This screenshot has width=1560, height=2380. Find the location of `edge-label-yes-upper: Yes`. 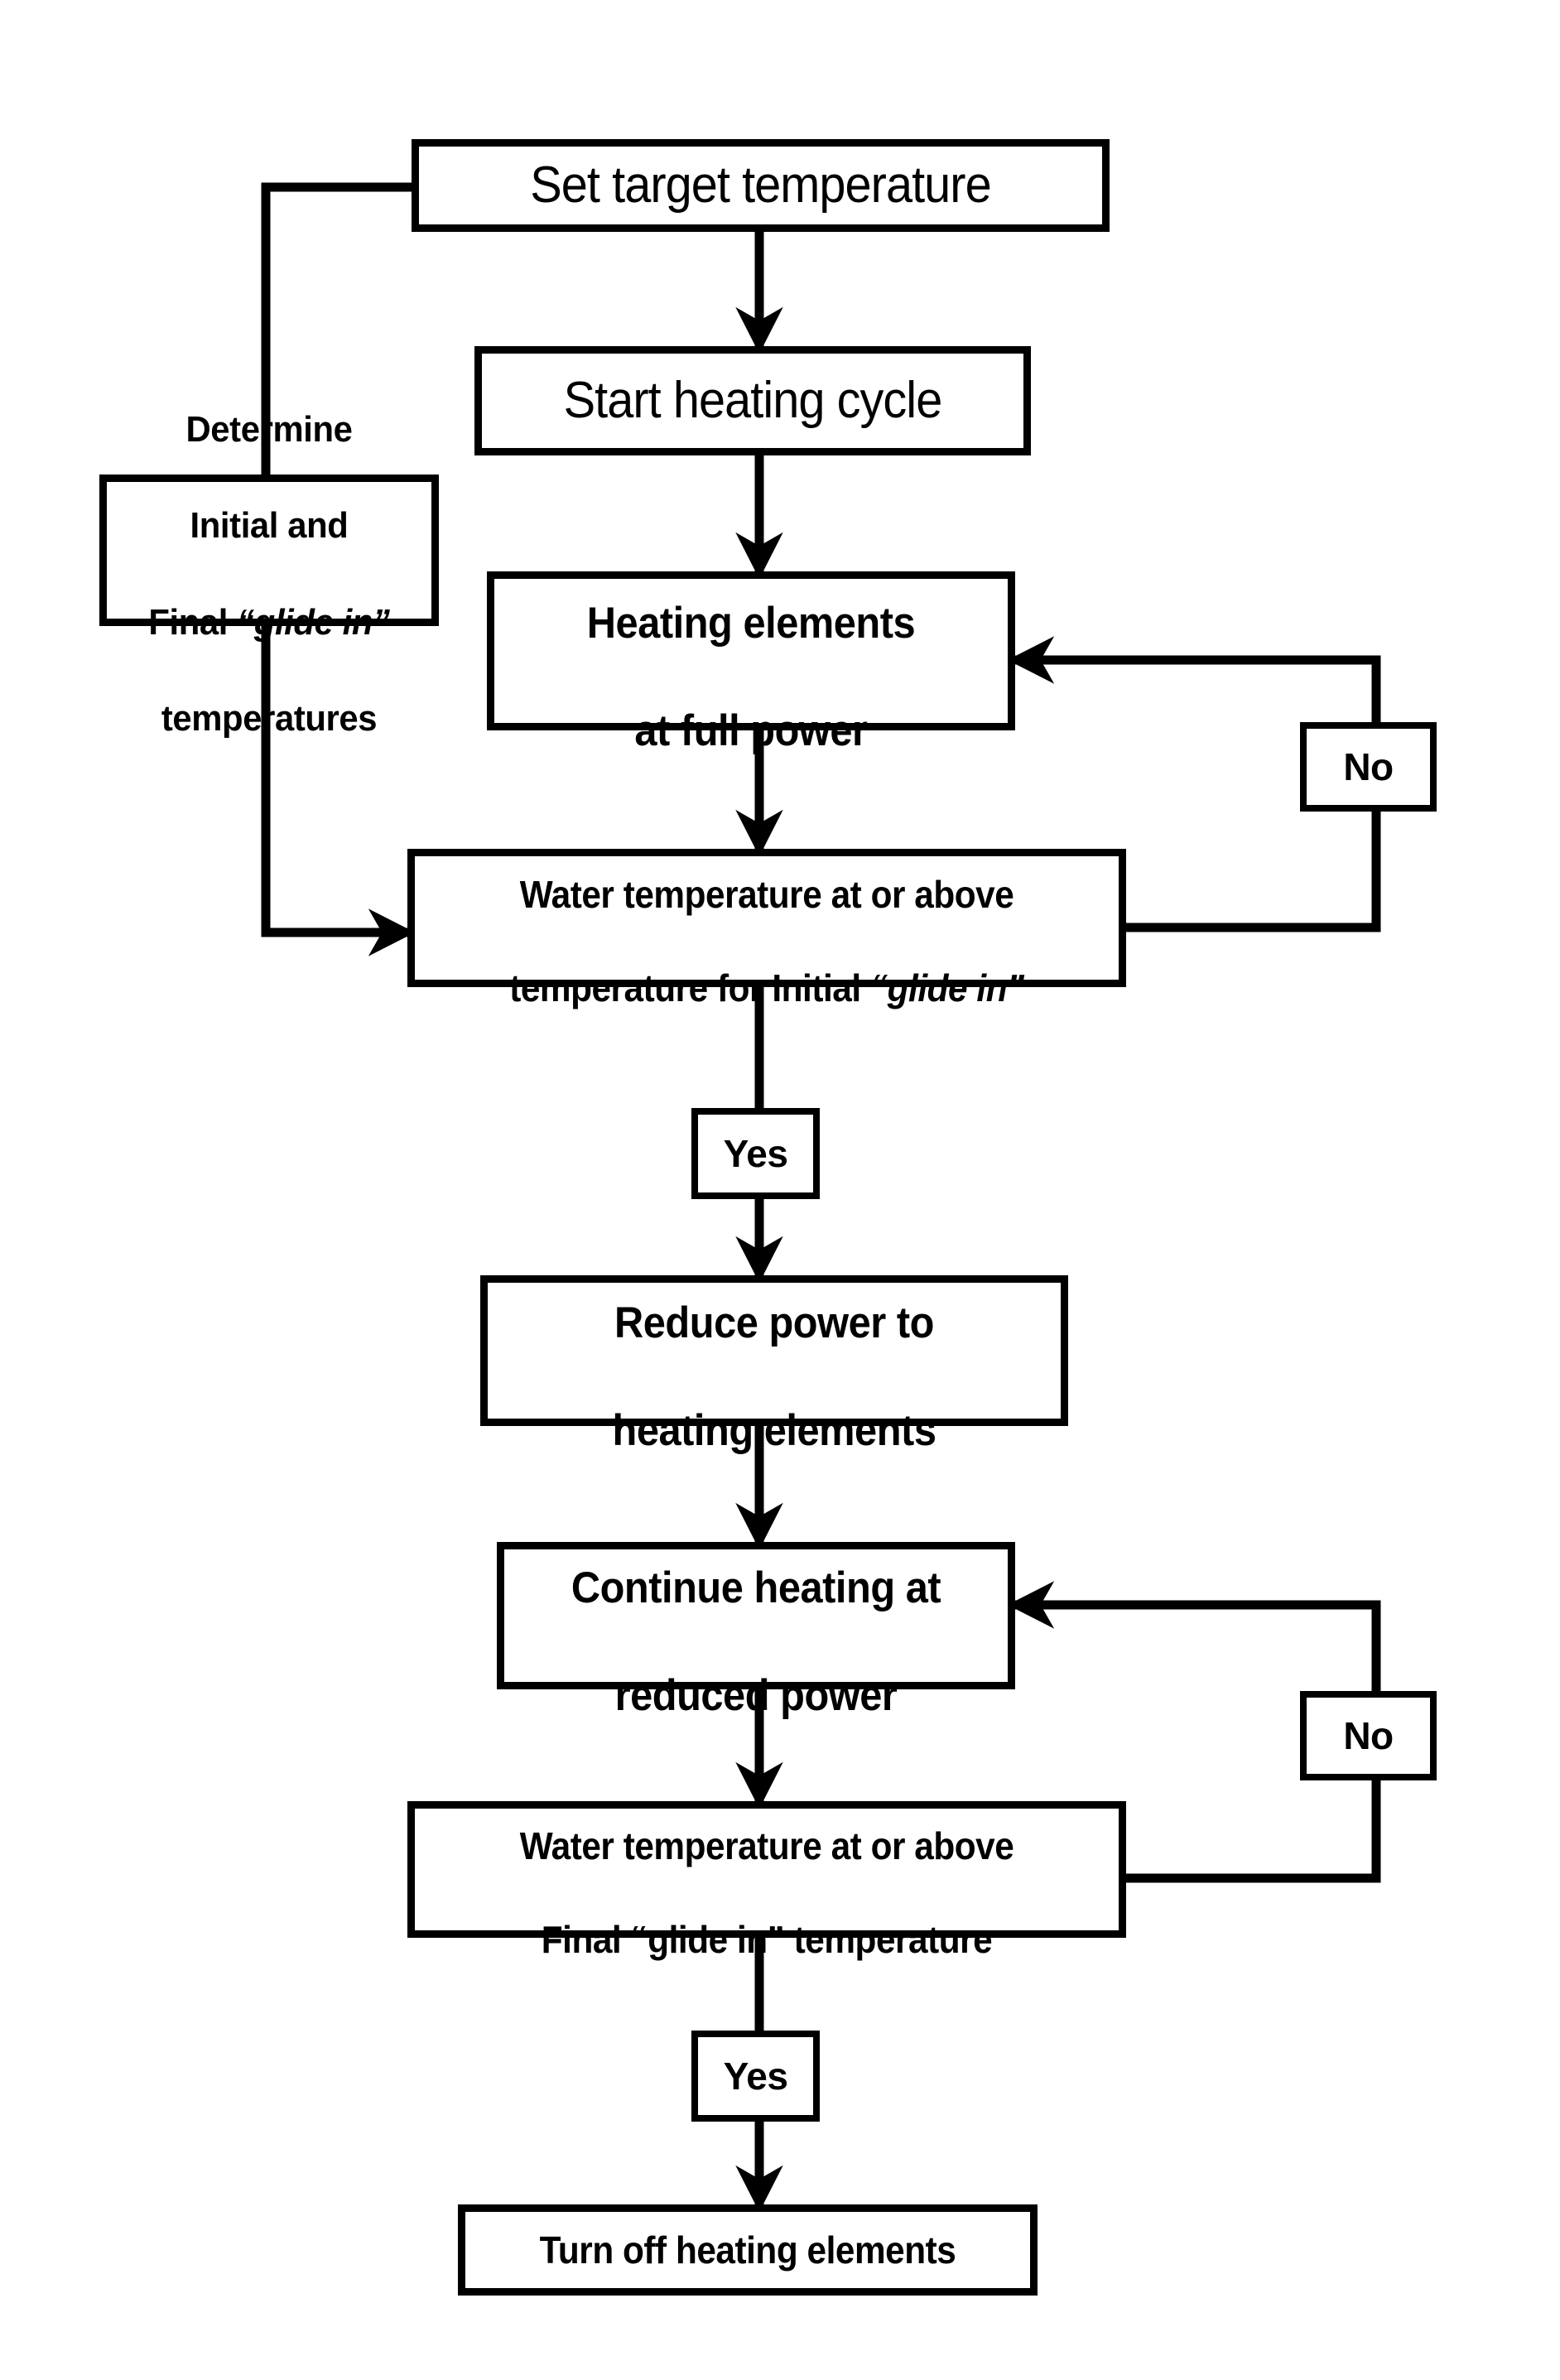

edge-label-yes-upper: Yes is located at coordinates (755, 1153).